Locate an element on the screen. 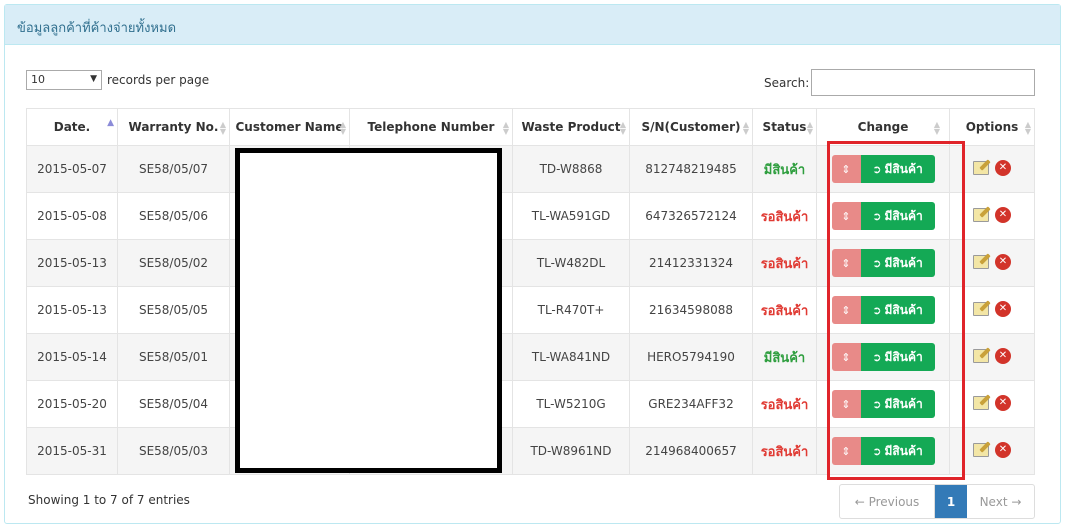 This screenshot has height=526, width=1066. col-header-change: Change ▲ ▼ is located at coordinates (883, 127).